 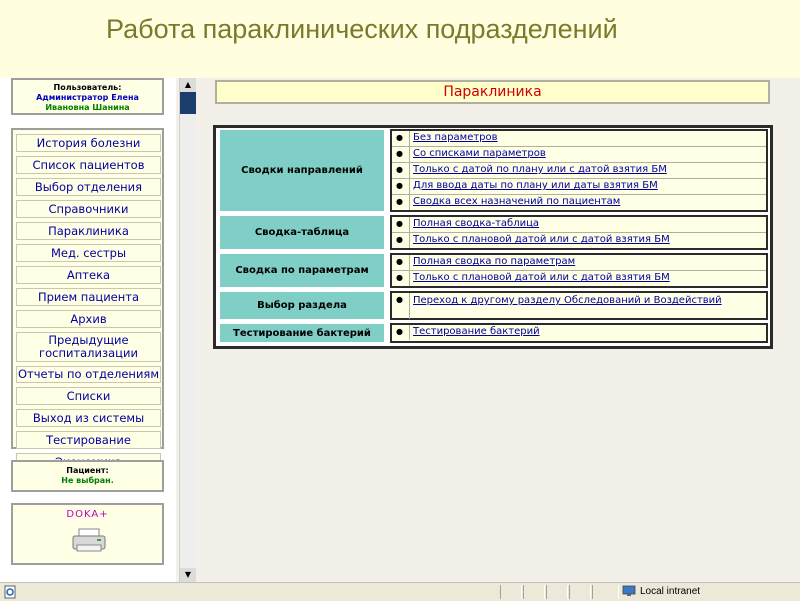 What do you see at coordinates (302, 333) in the screenshot?
I see `category-cell: Тестирование бактерий` at bounding box center [302, 333].